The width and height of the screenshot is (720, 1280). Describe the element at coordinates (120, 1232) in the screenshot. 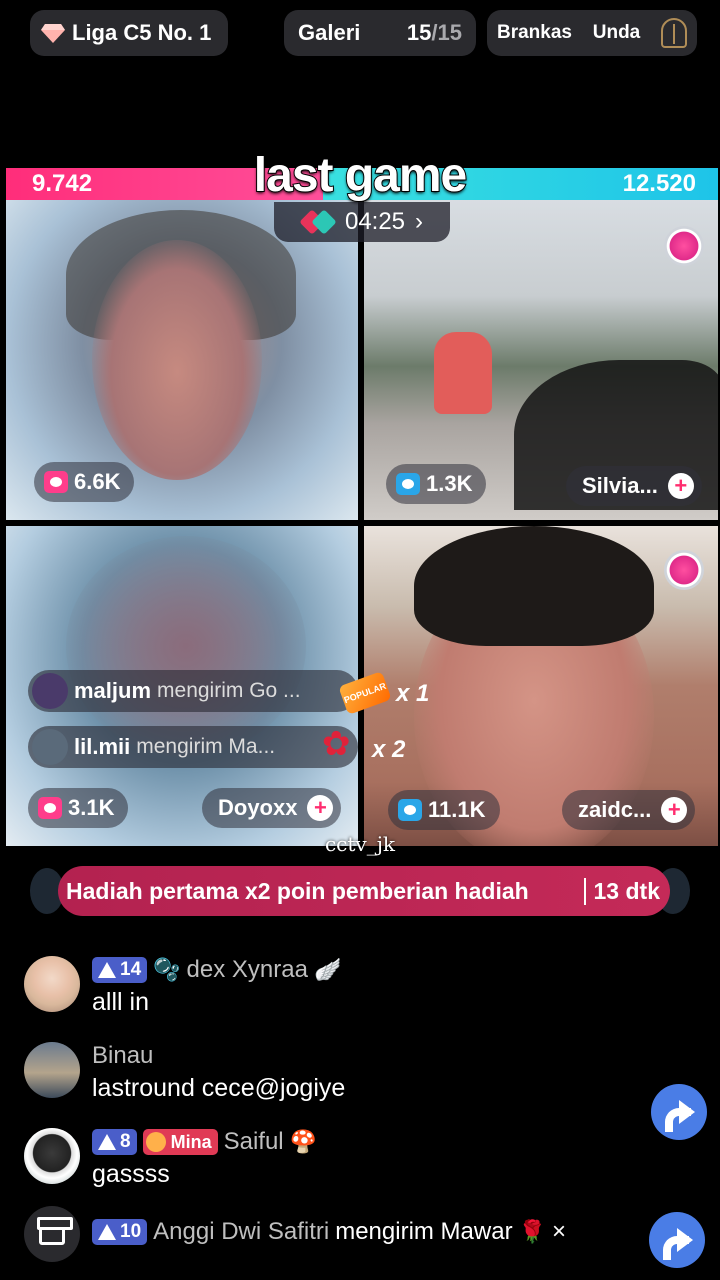

I see `level-badge: 10` at that location.